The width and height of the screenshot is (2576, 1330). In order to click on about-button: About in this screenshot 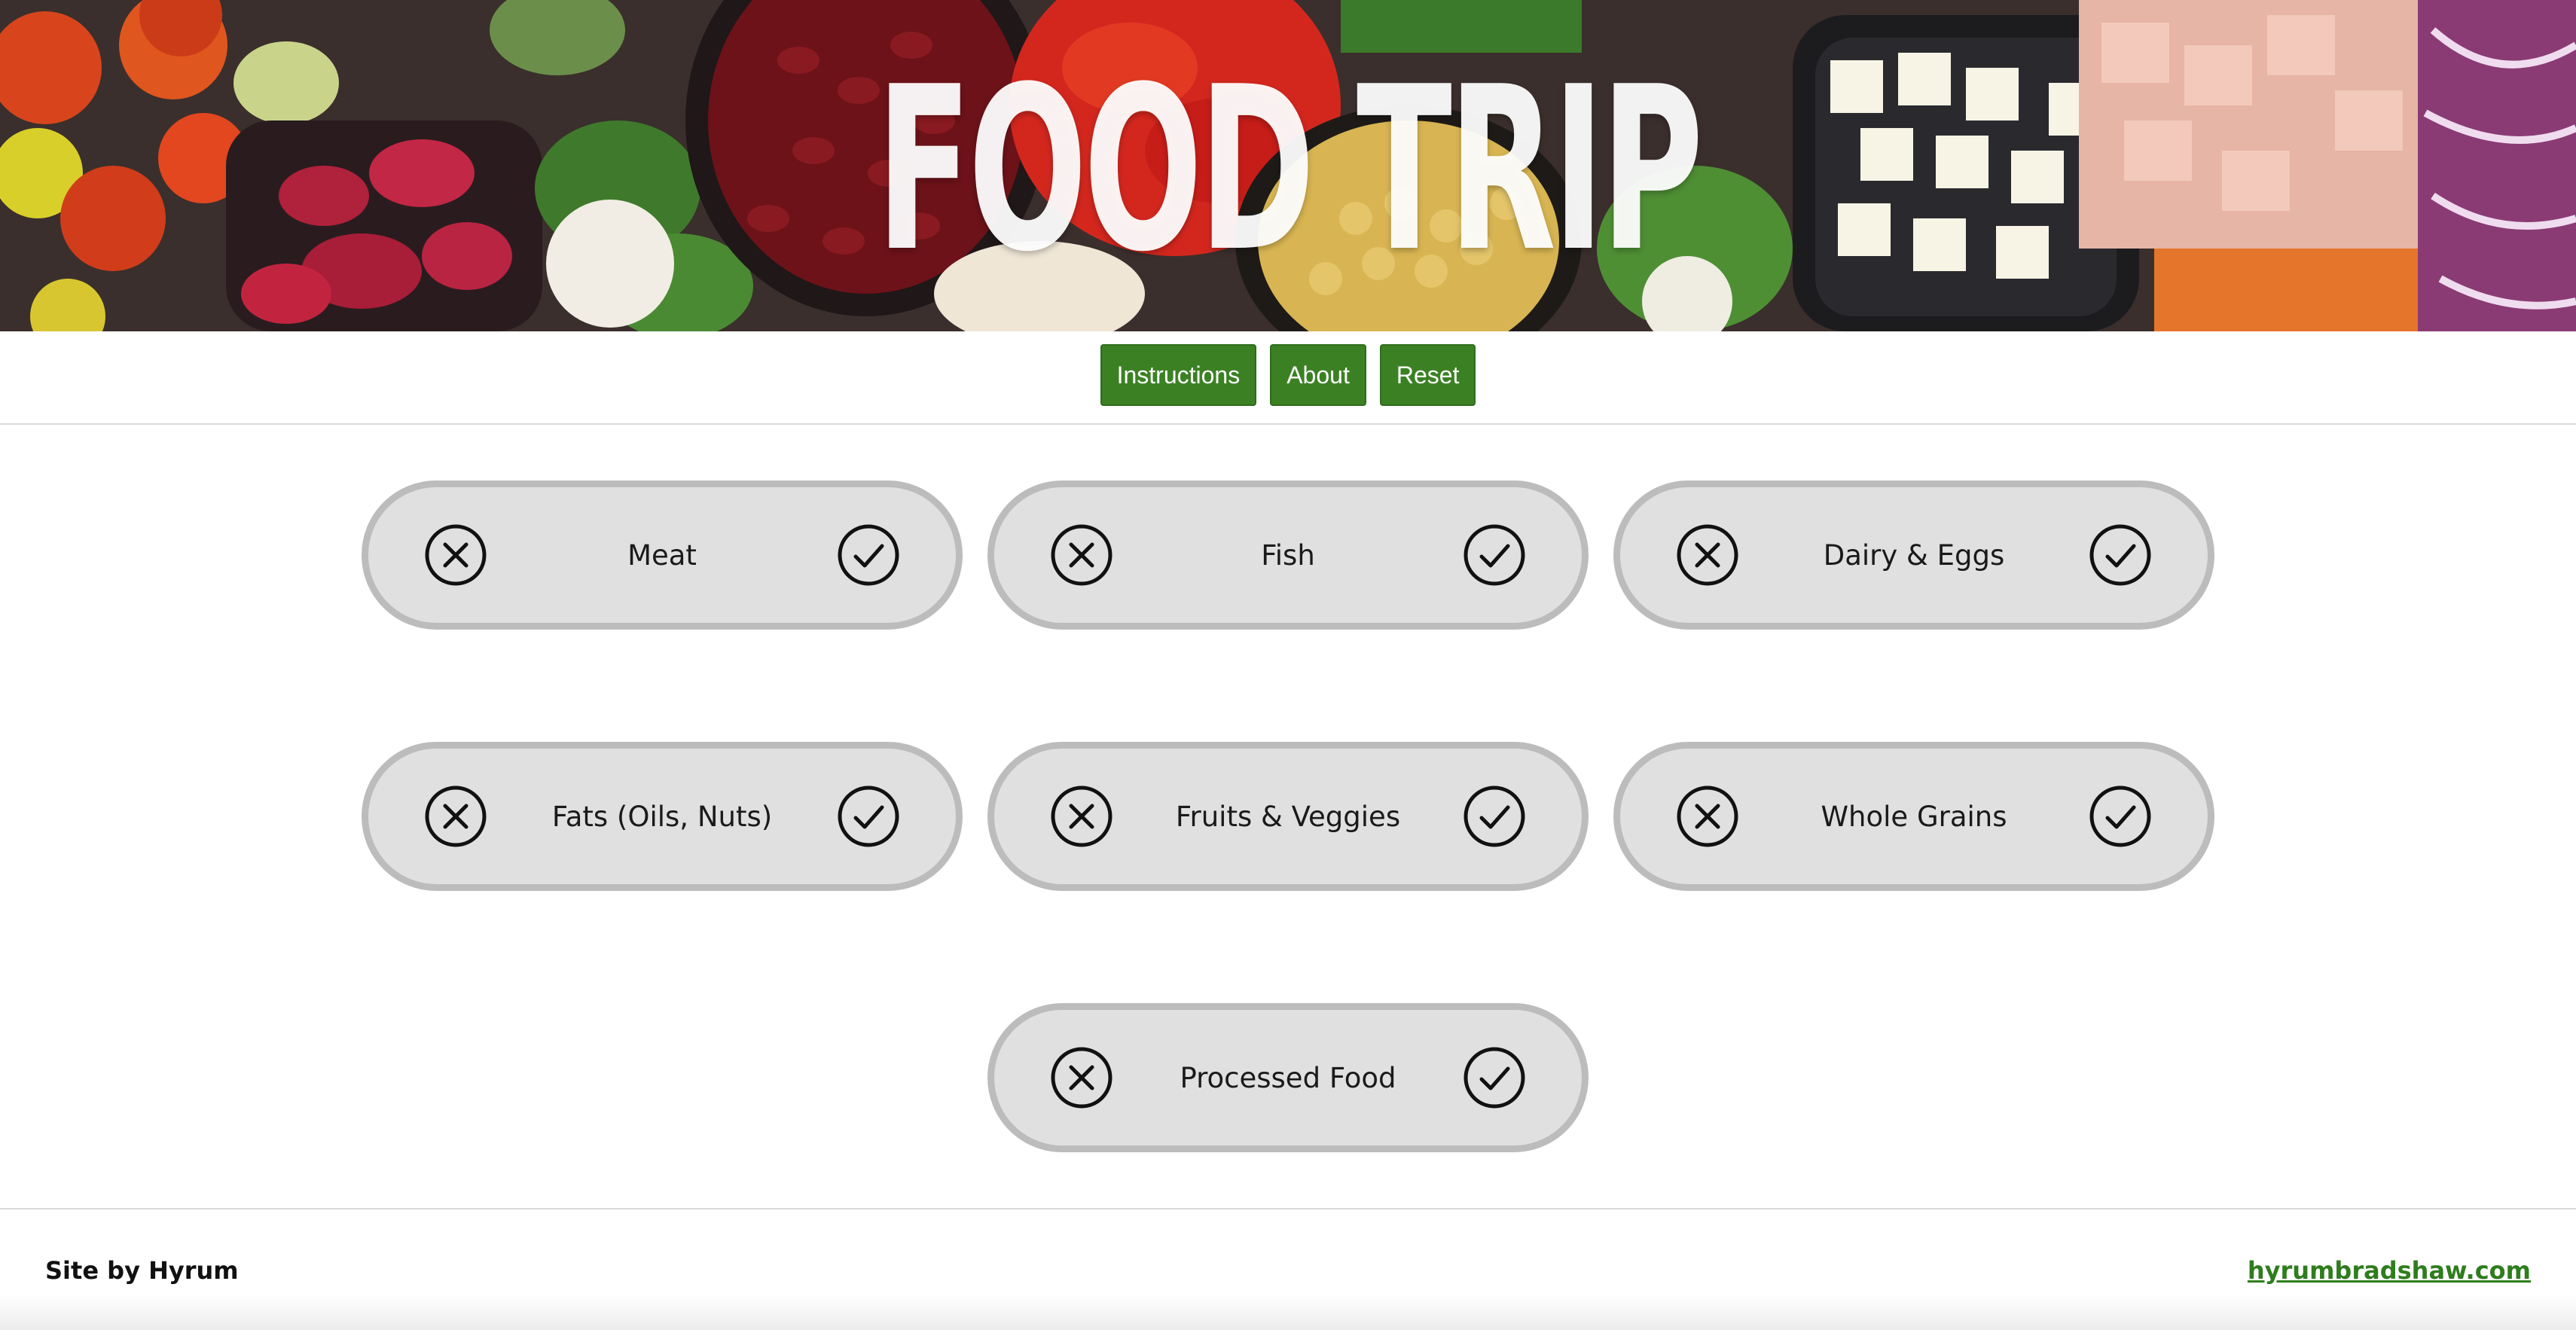, I will do `click(1318, 375)`.